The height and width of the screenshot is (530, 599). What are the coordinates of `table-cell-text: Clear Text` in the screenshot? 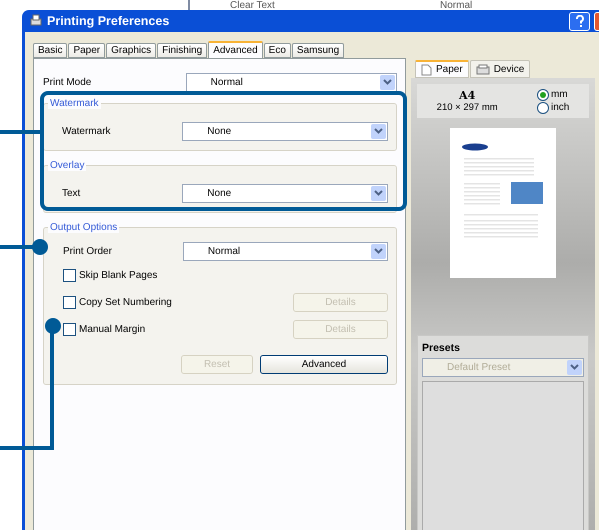 It's located at (252, 6).